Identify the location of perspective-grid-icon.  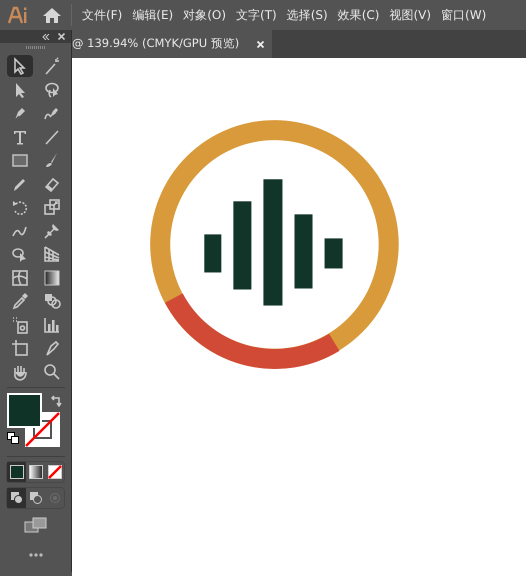
(52, 254).